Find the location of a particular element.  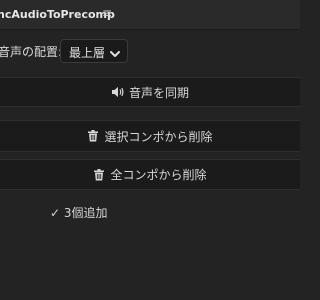

delete-from-all-label: 全コンポから削除 is located at coordinates (158, 175).